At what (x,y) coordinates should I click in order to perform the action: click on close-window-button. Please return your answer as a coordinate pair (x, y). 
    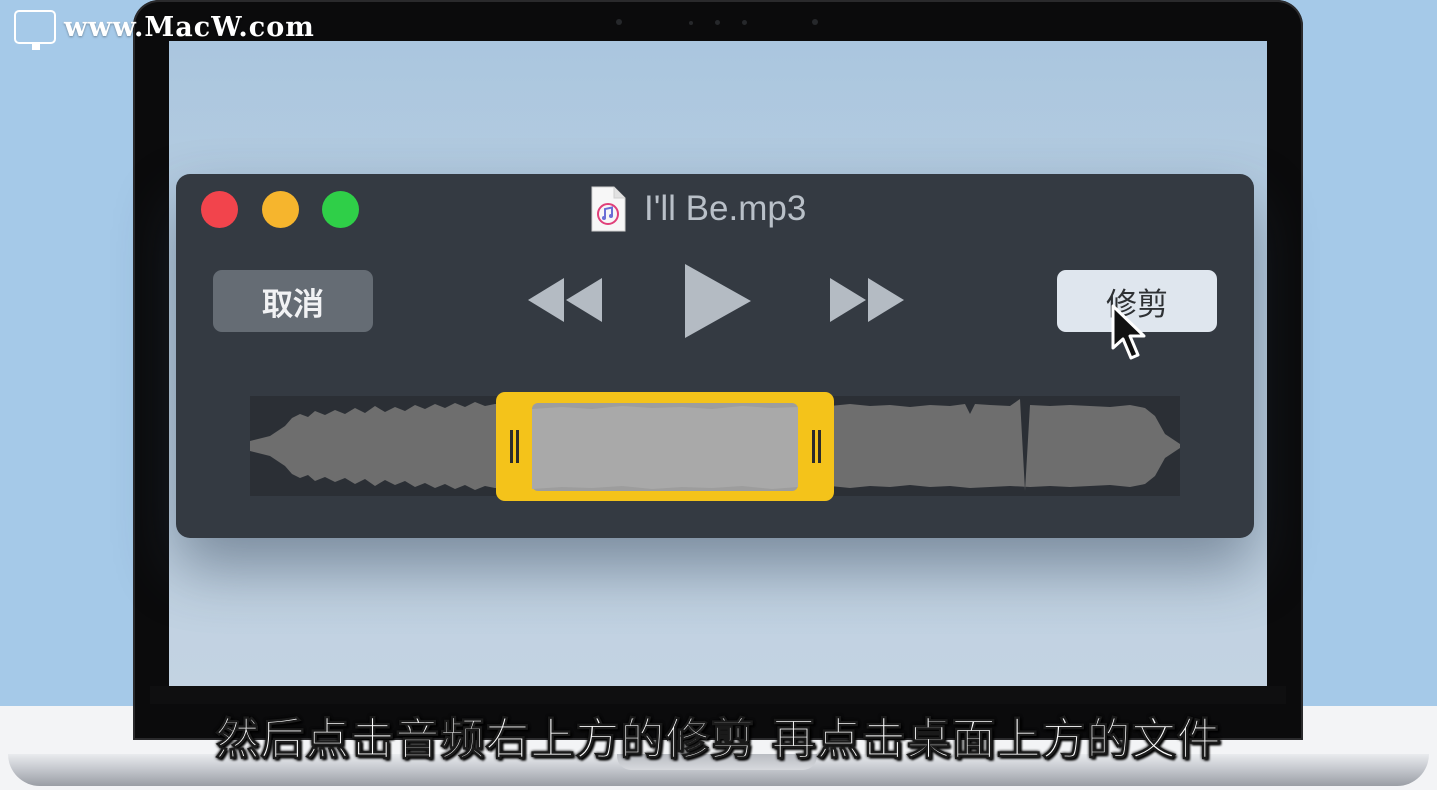
    Looking at the image, I should click on (219, 209).